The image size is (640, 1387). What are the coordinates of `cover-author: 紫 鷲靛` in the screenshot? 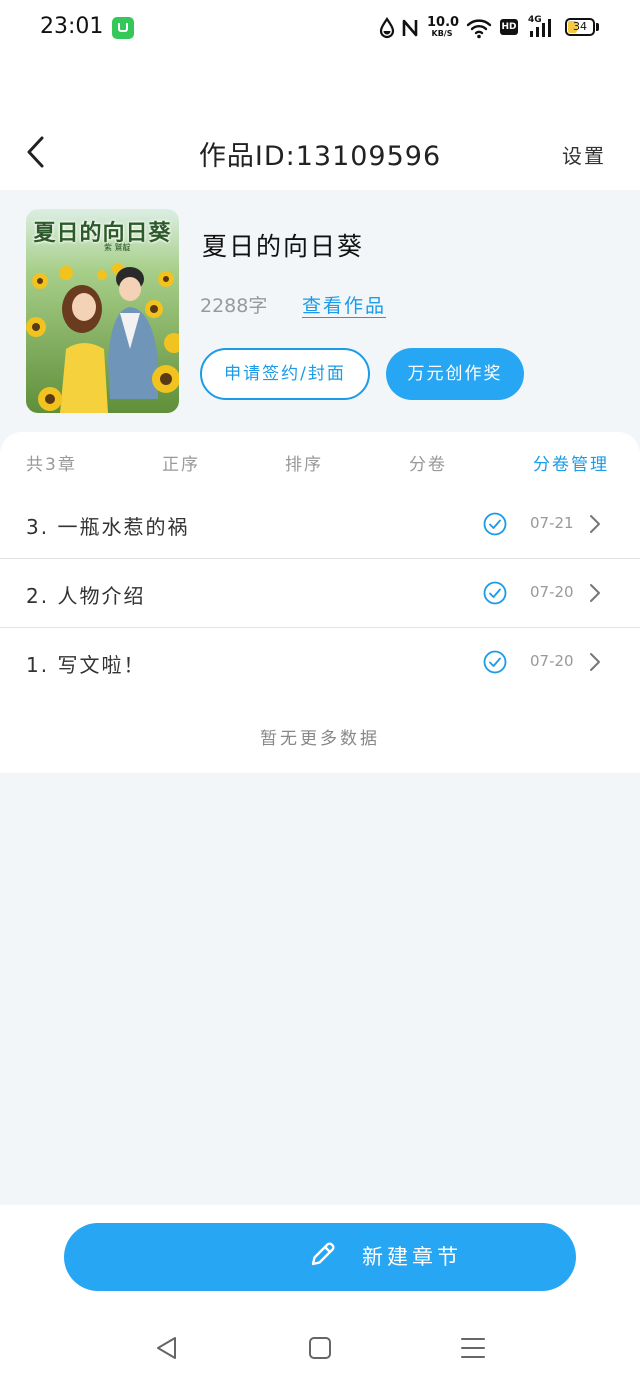 It's located at (117, 247).